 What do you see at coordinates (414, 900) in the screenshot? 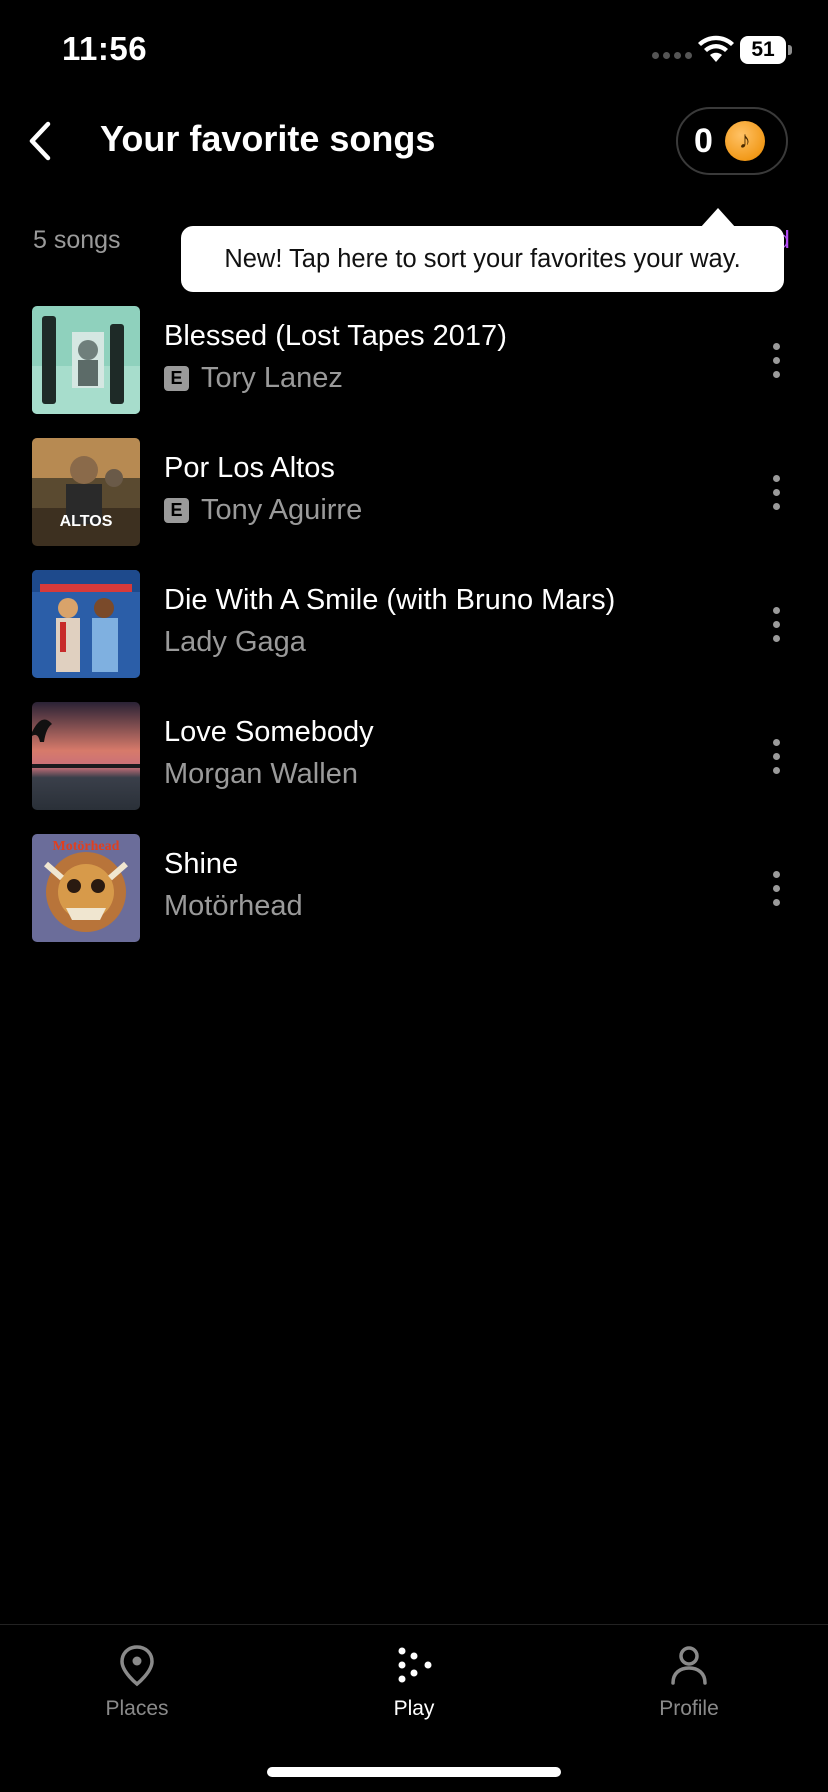
I see `song-row: Motörhead Shine Motörhead` at bounding box center [414, 900].